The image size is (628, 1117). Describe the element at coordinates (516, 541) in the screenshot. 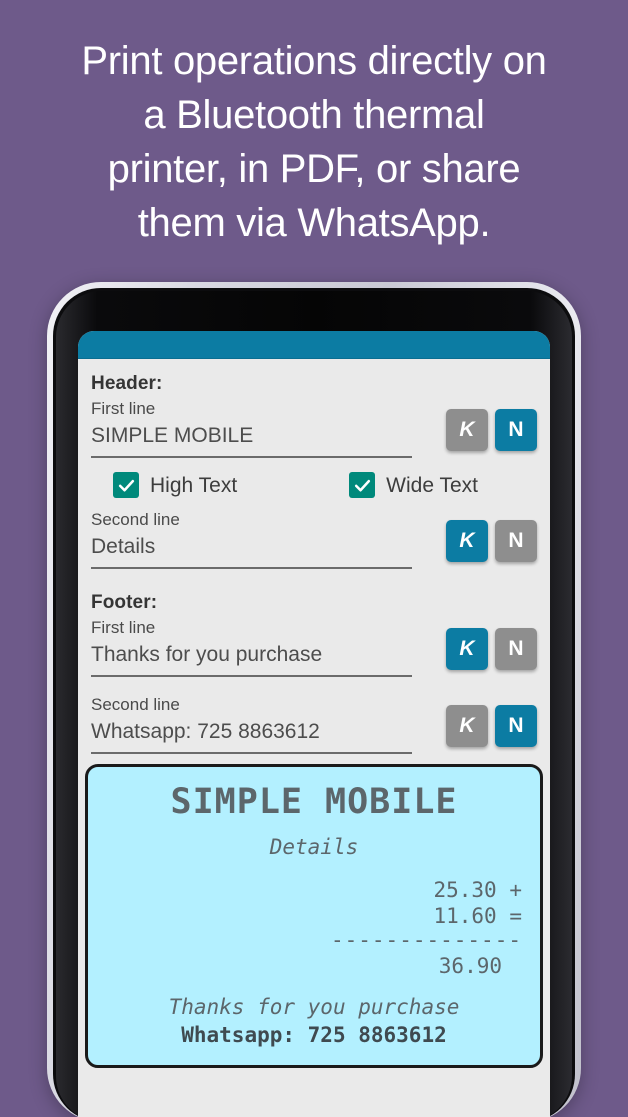

I see `header-second-line-bold-button: N` at that location.